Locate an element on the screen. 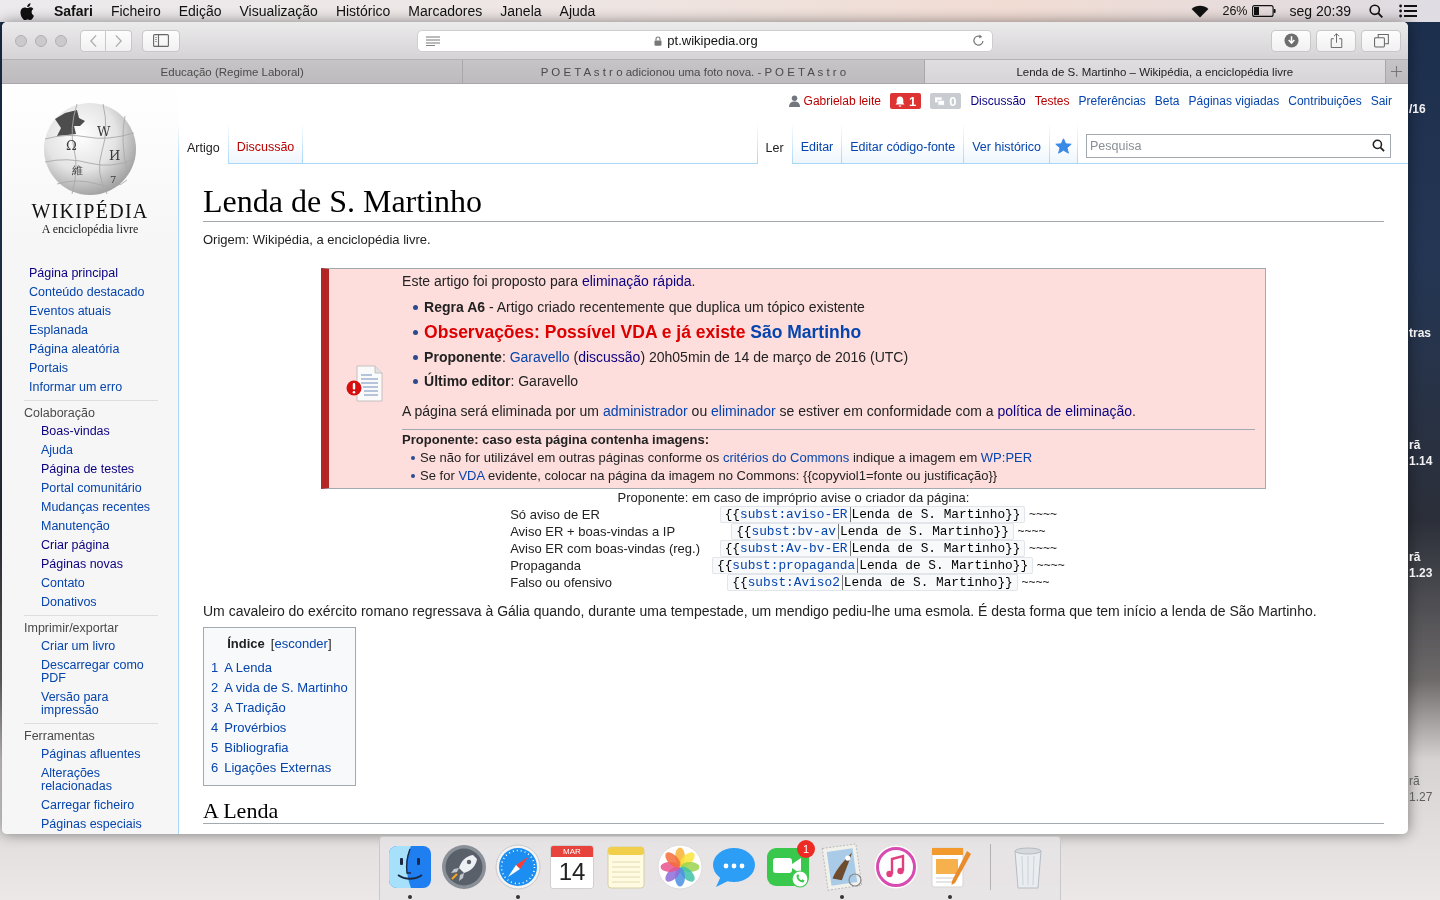 The height and width of the screenshot is (900, 1440). sidebar-link: Páginas especiais is located at coordinates (91, 824).